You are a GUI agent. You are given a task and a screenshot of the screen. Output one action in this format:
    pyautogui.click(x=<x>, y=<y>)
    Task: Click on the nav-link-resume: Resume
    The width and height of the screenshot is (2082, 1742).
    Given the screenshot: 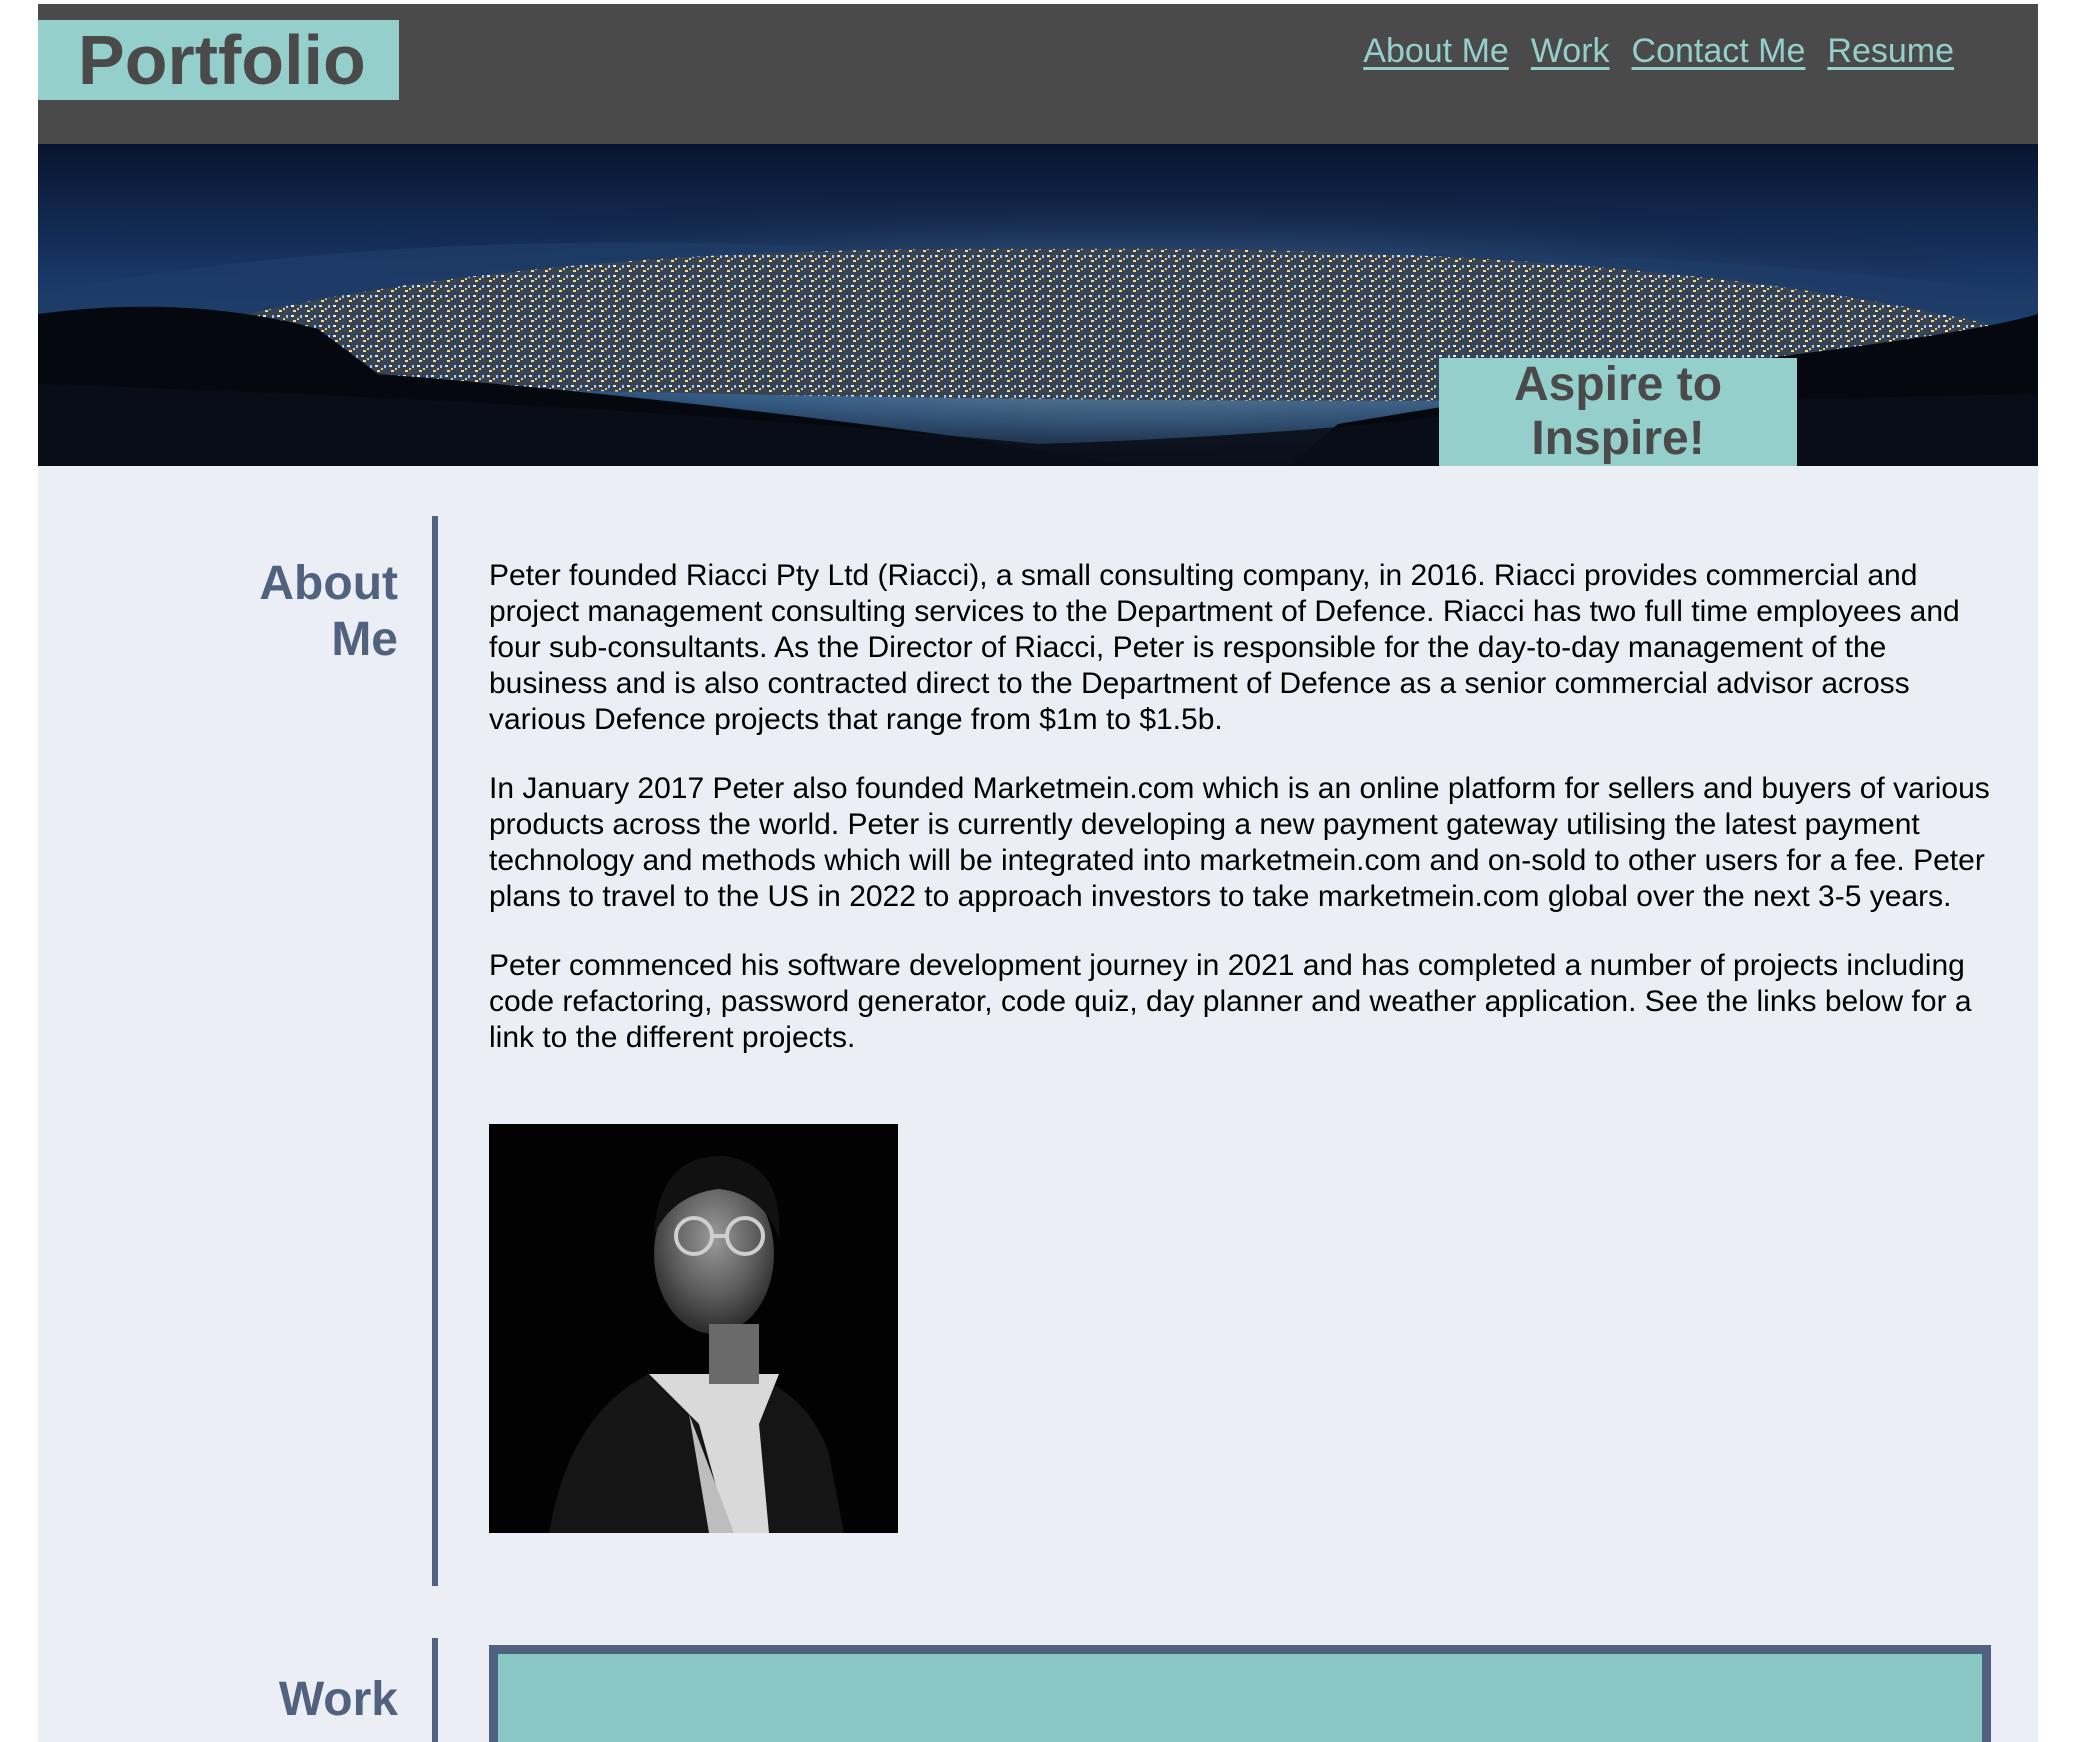 What is the action you would take?
    pyautogui.click(x=1890, y=51)
    